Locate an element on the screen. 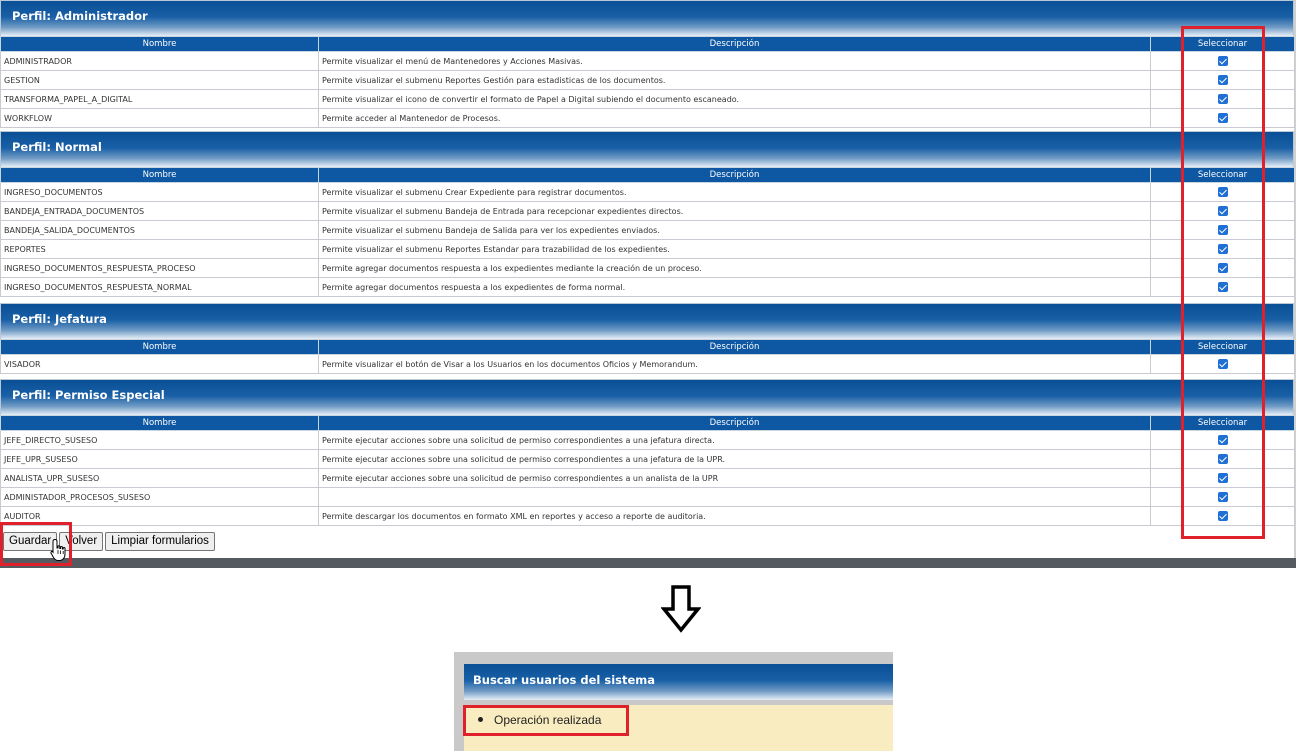 The image size is (1296, 751). arrow-down-icon is located at coordinates (681, 609).